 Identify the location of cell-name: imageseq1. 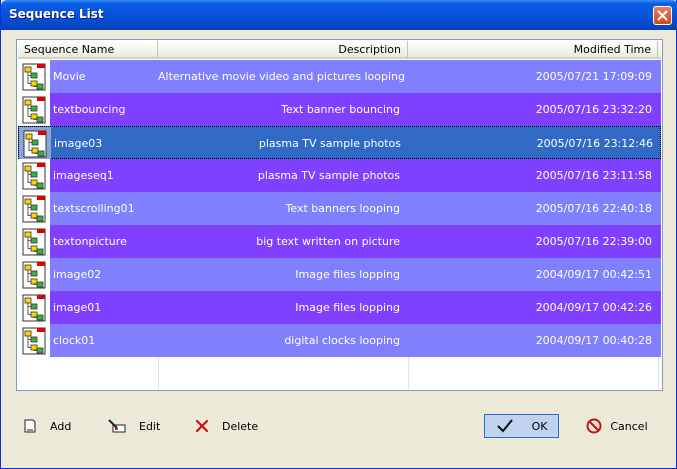
(88, 175).